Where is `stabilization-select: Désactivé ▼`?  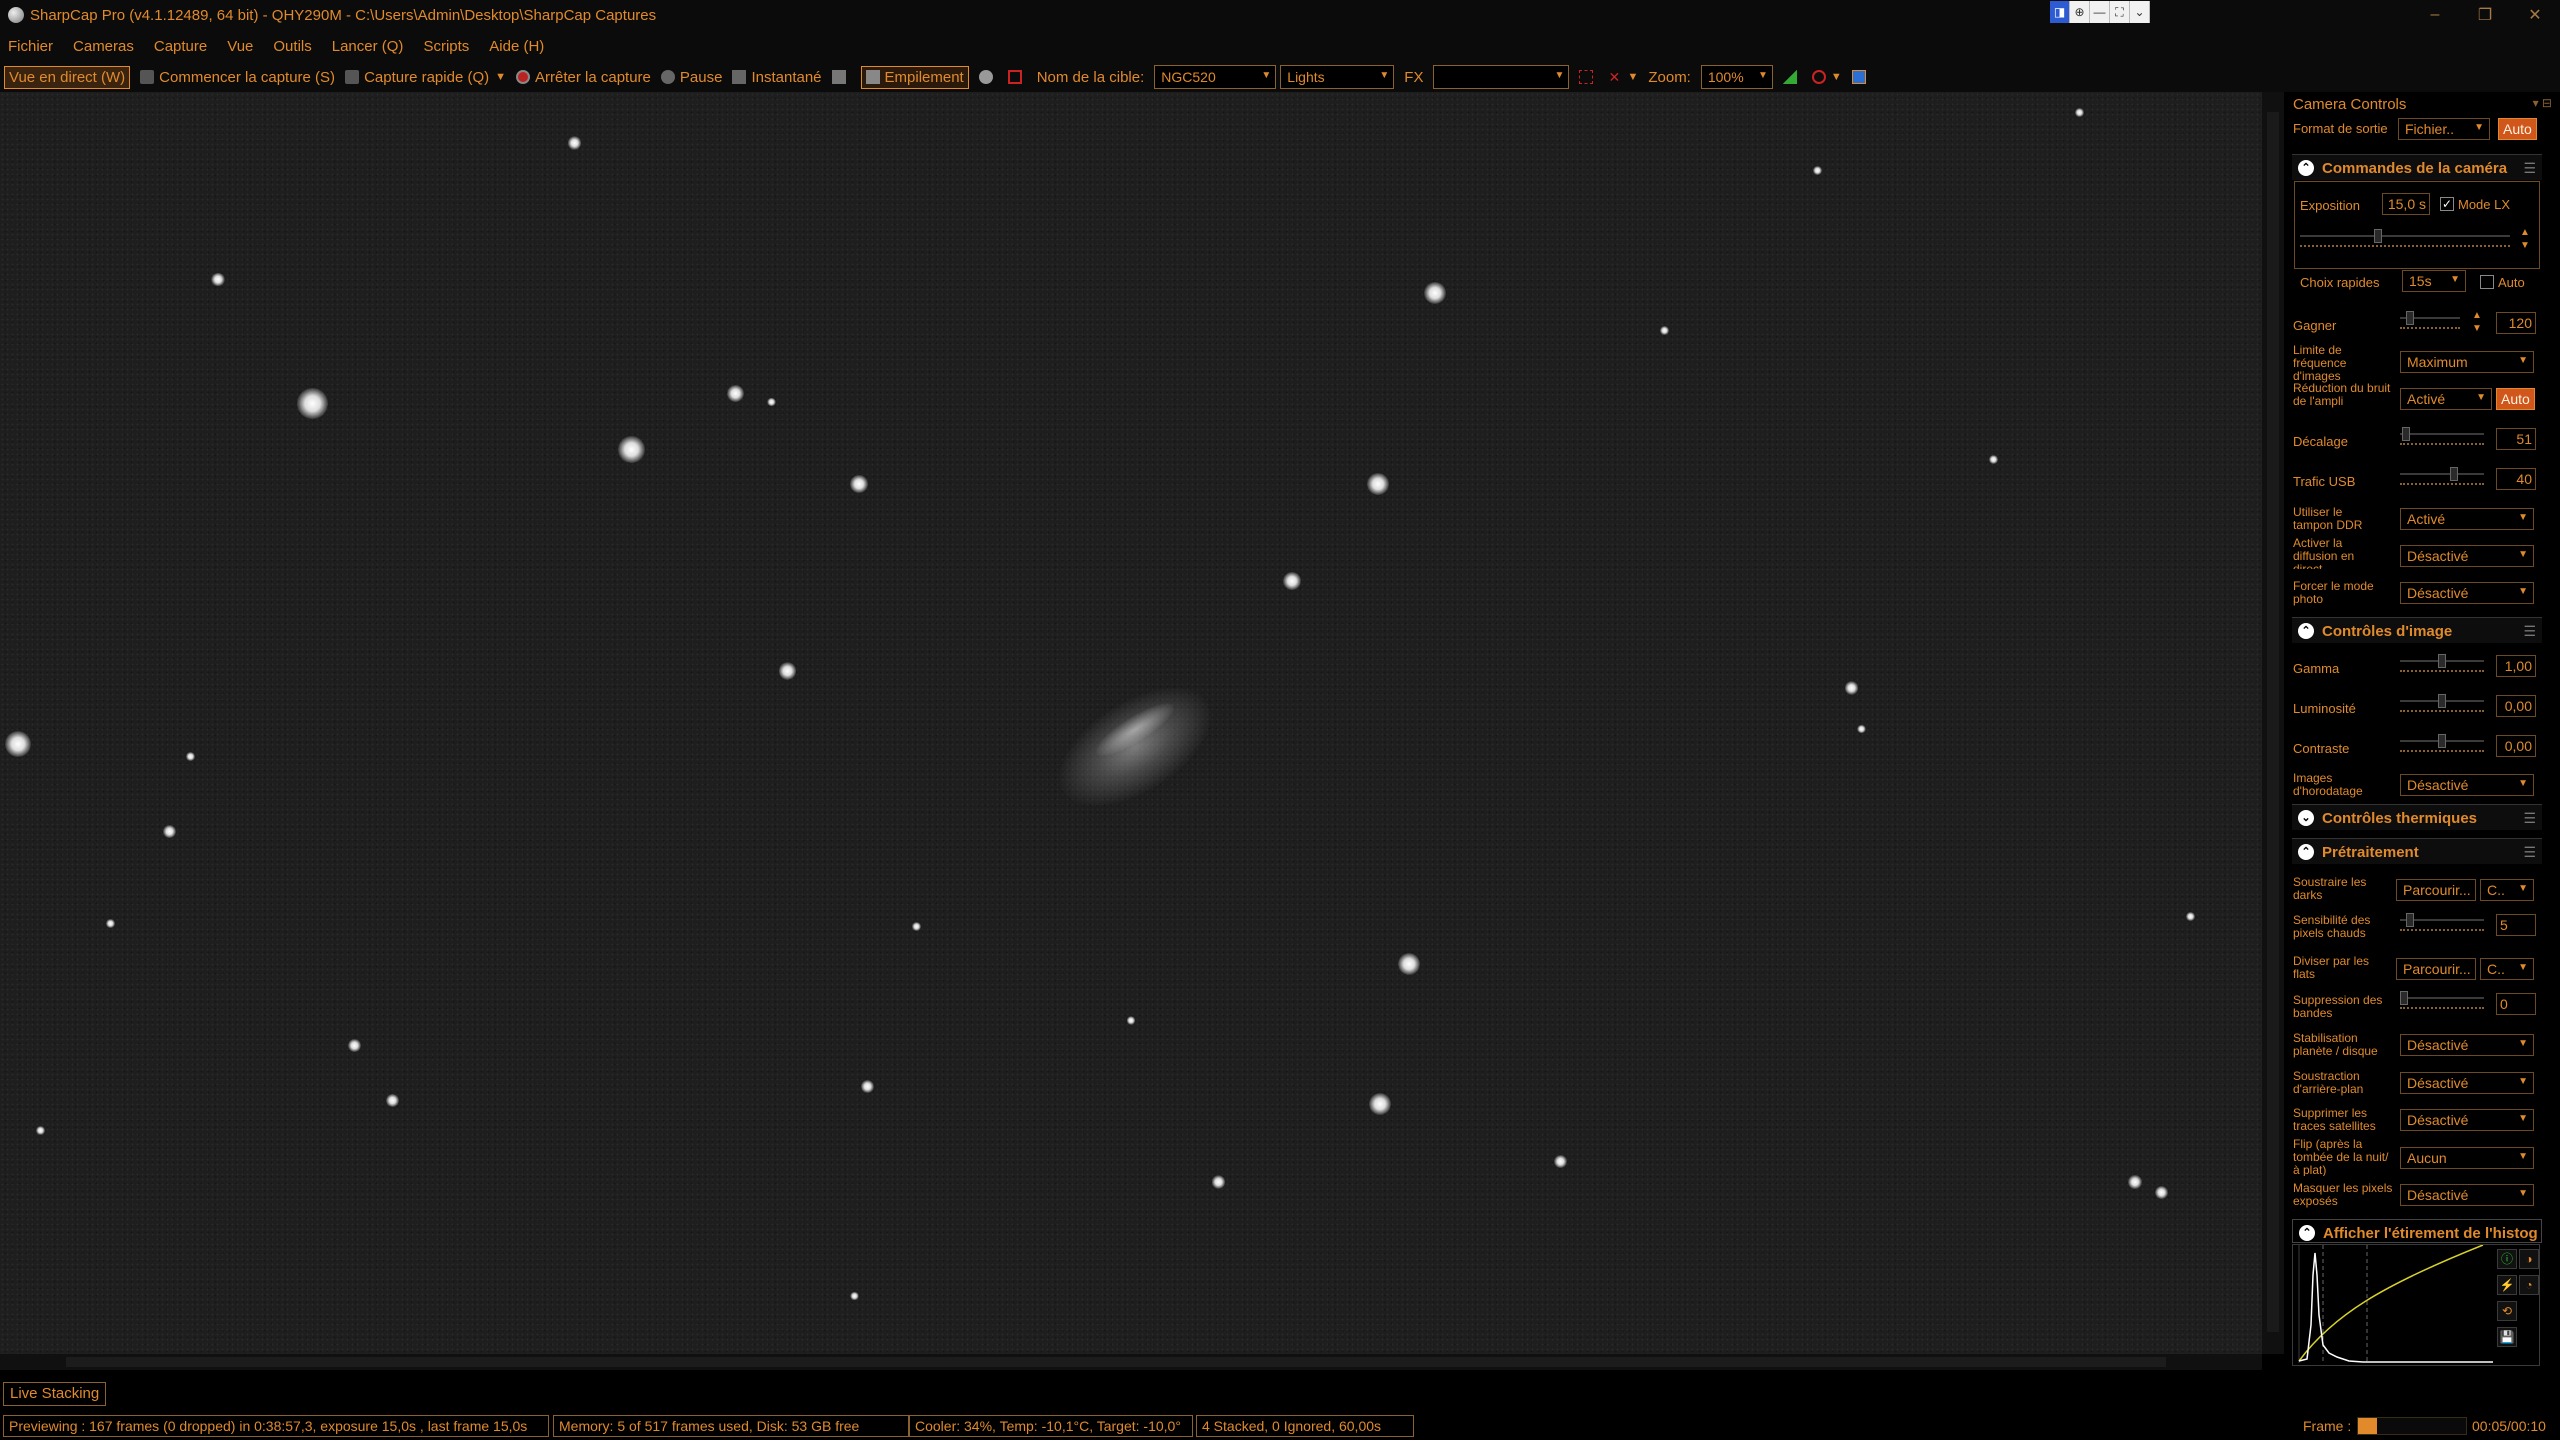
stabilization-select: Désactivé ▼ is located at coordinates (2467, 1045).